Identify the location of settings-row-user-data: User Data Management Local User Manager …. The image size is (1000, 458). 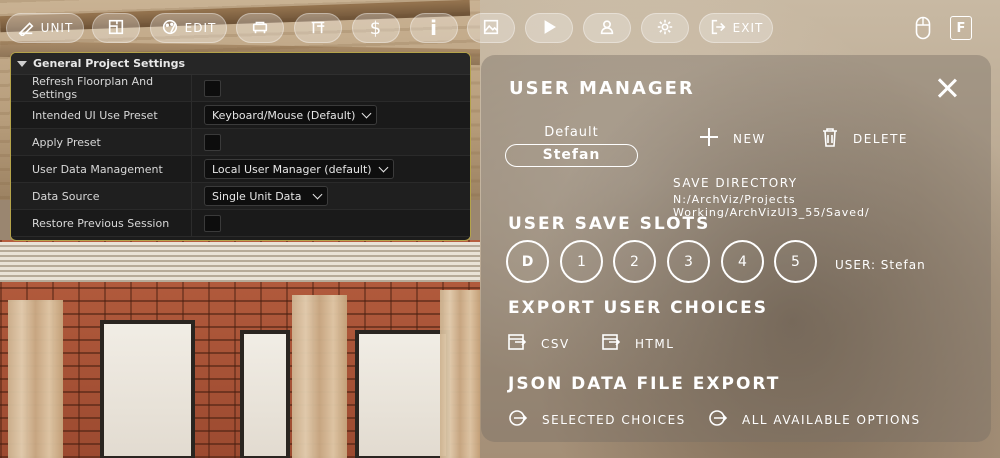
(240, 169).